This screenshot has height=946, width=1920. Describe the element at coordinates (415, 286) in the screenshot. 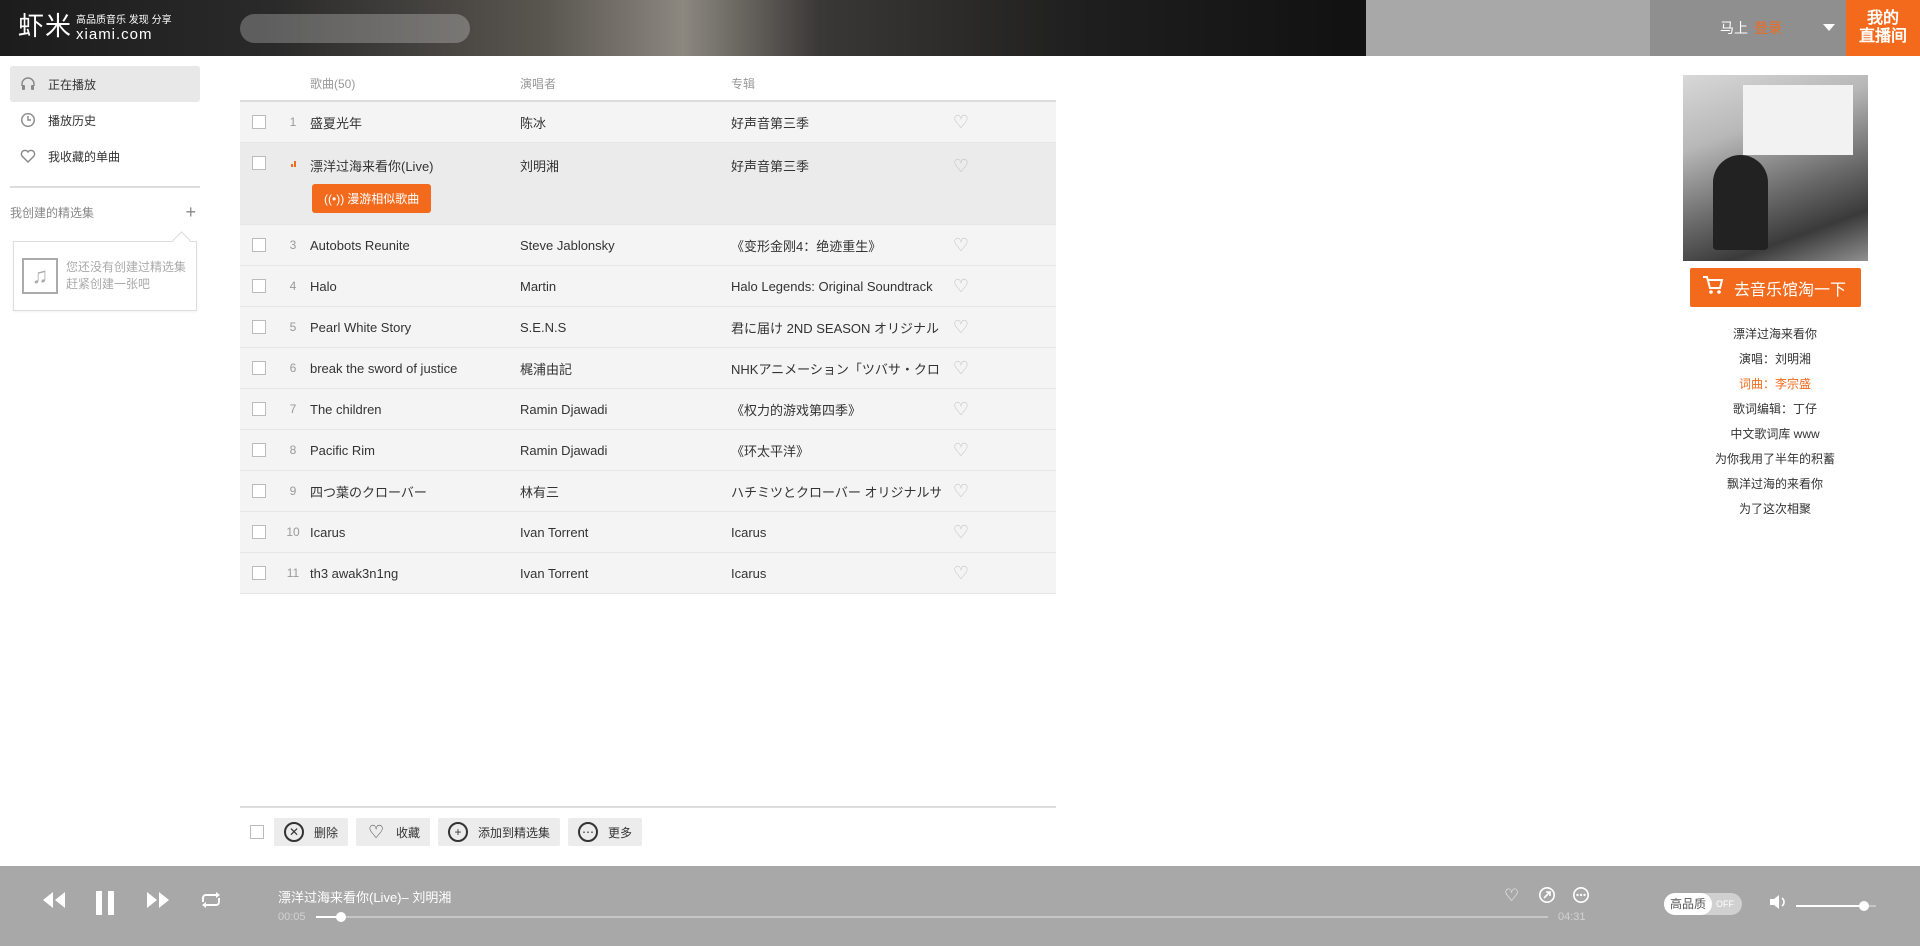

I see `song-title: Halo` at that location.